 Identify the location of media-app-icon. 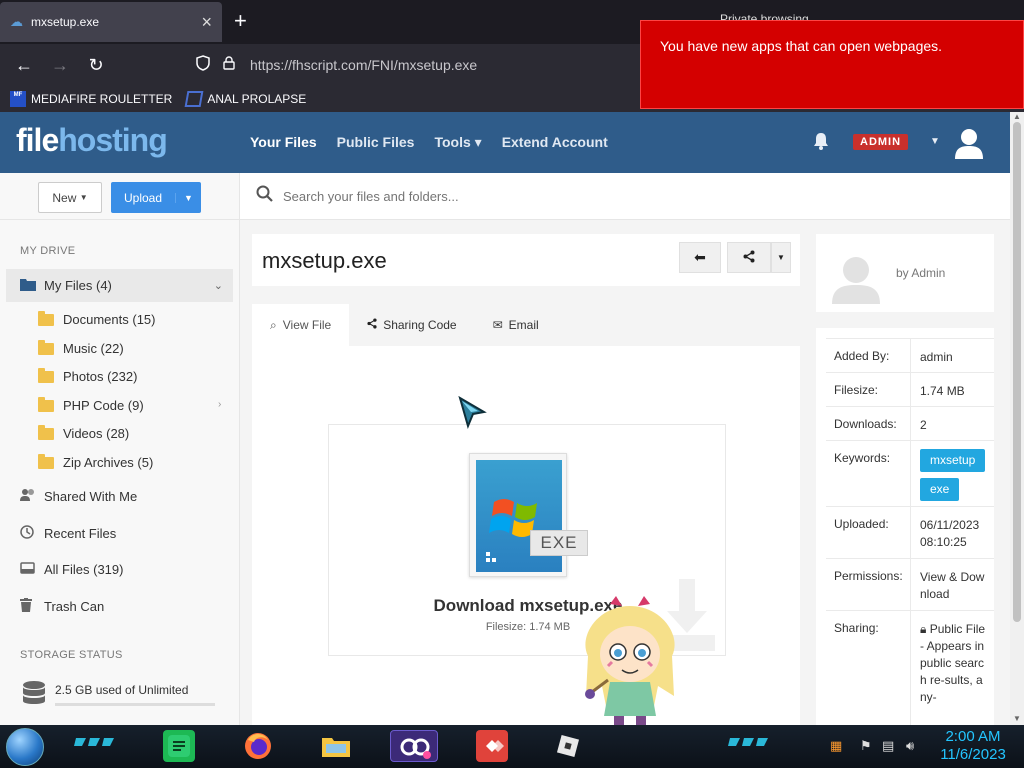
(414, 746).